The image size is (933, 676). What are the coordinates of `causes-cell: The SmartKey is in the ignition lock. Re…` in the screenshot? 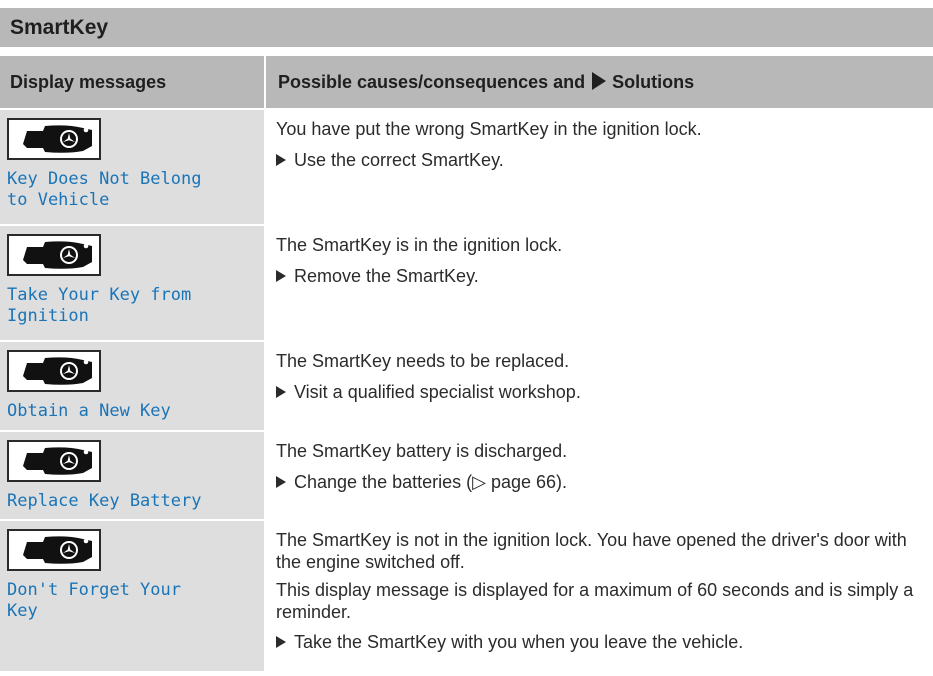 It's located at (598, 283).